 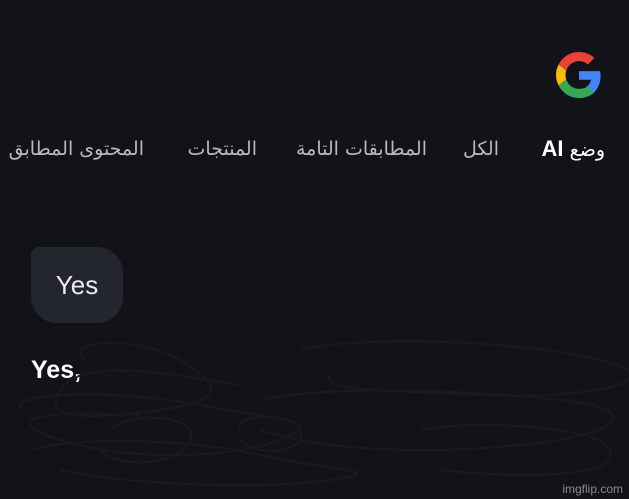 What do you see at coordinates (552, 148) in the screenshot?
I see `tab-ai-mode-word: AI` at bounding box center [552, 148].